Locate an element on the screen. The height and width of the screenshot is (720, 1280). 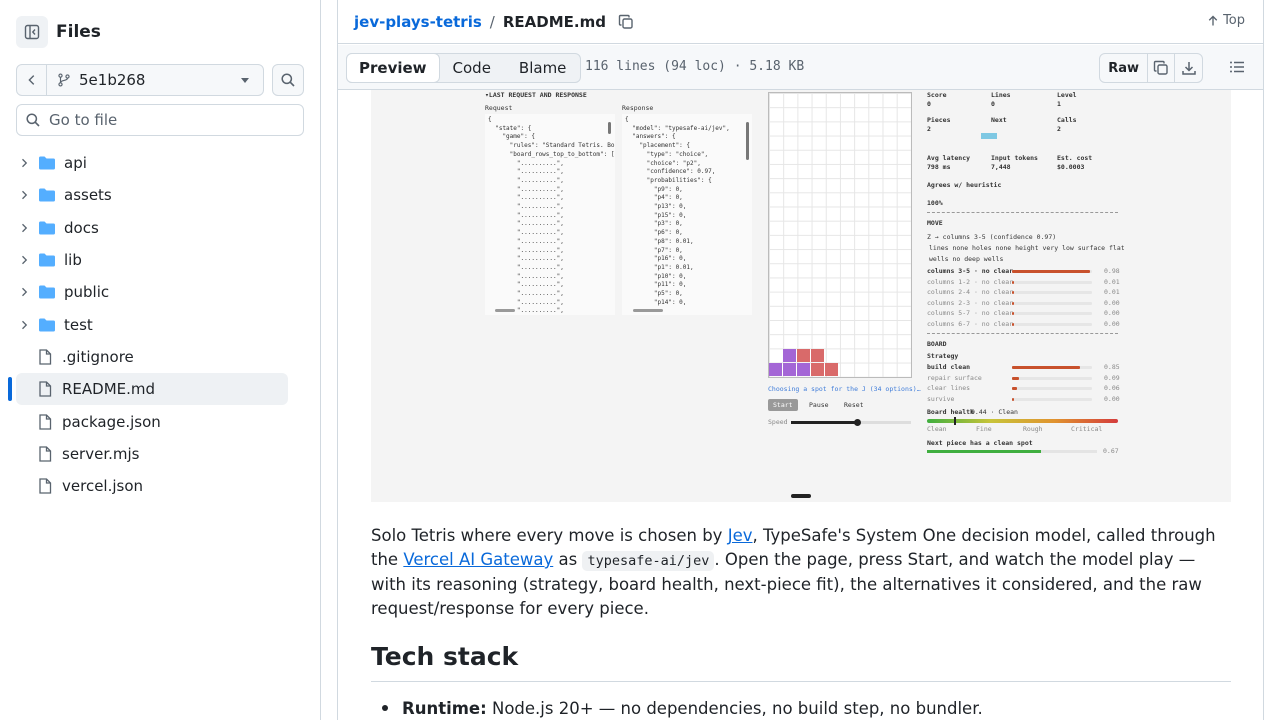
option-value: 0.01 is located at coordinates (1112, 281).